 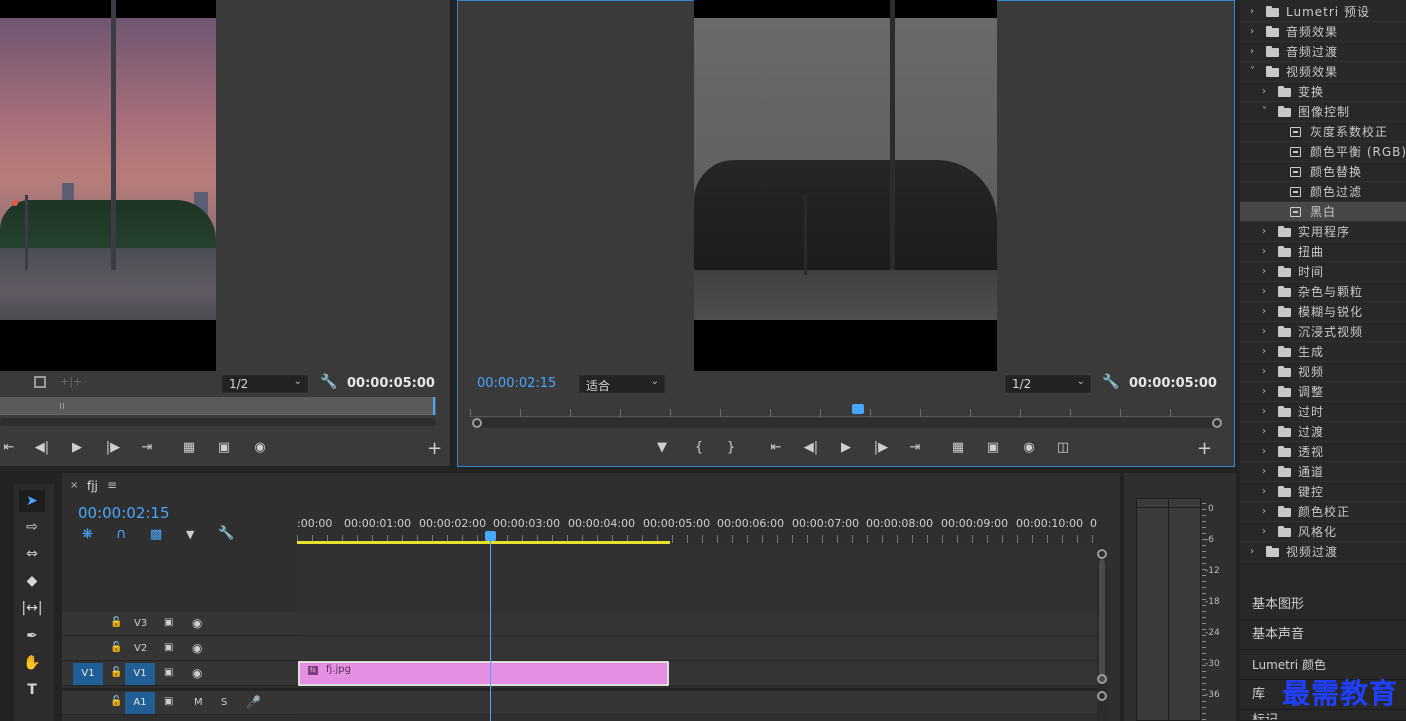 What do you see at coordinates (1323, 112) in the screenshot?
I see `effects-tree-item: ˅ 图像控制` at bounding box center [1323, 112].